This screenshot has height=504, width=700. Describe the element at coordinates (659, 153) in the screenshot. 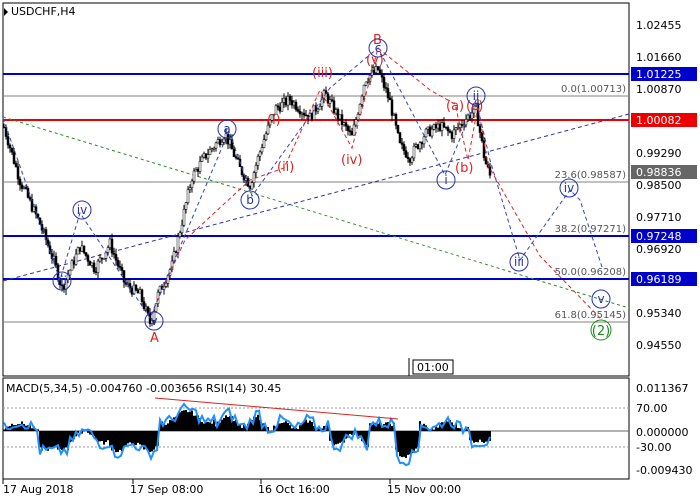

I see `price-tick: 0.99290` at that location.